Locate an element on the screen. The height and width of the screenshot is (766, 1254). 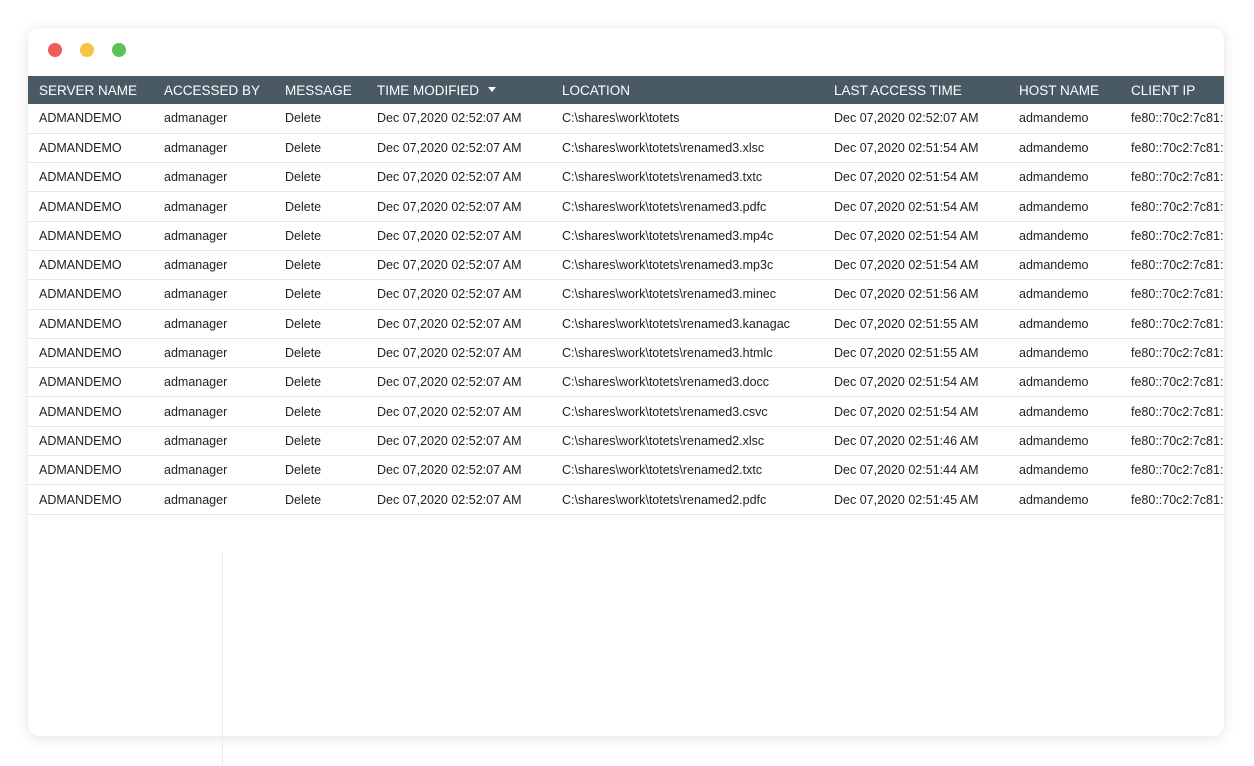
column-header-label: HOST NAME is located at coordinates (1059, 90).